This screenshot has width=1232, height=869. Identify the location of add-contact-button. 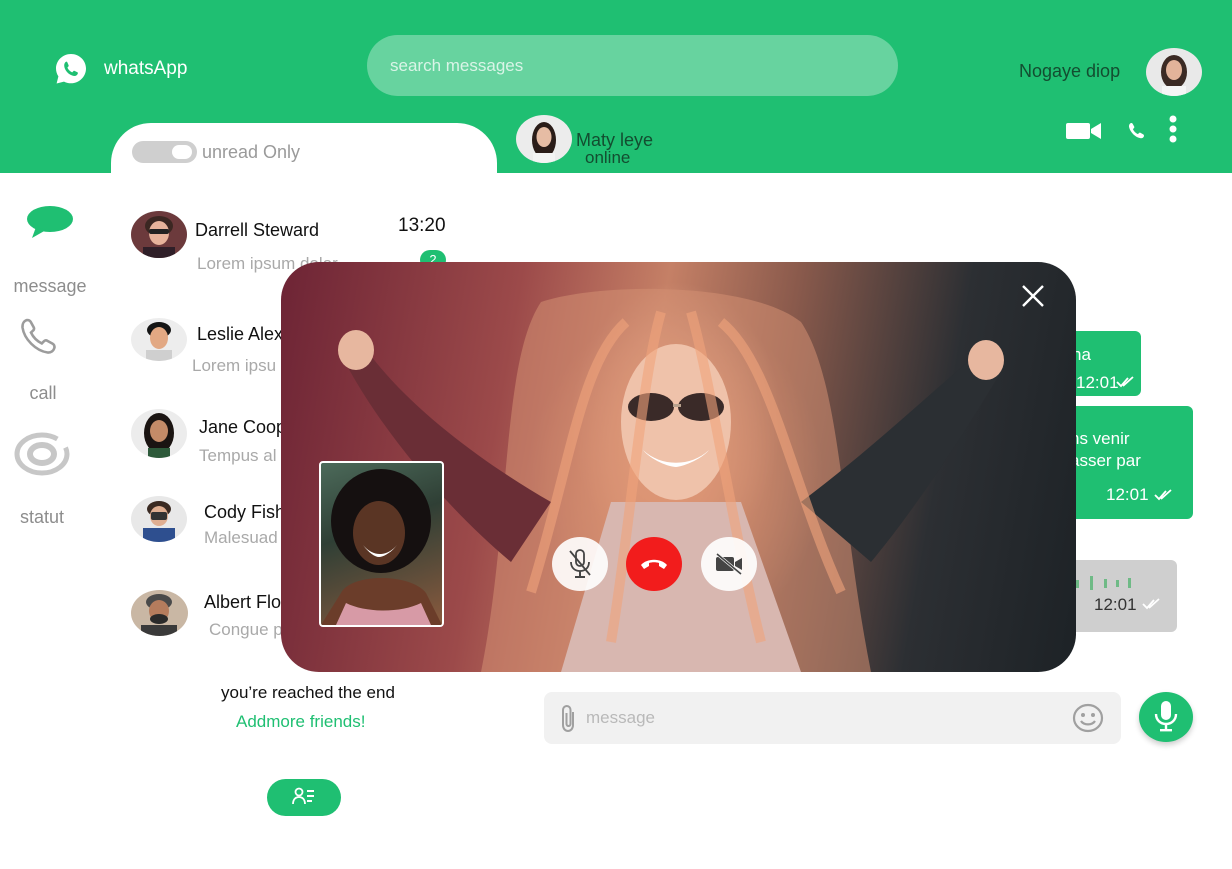
(304, 797).